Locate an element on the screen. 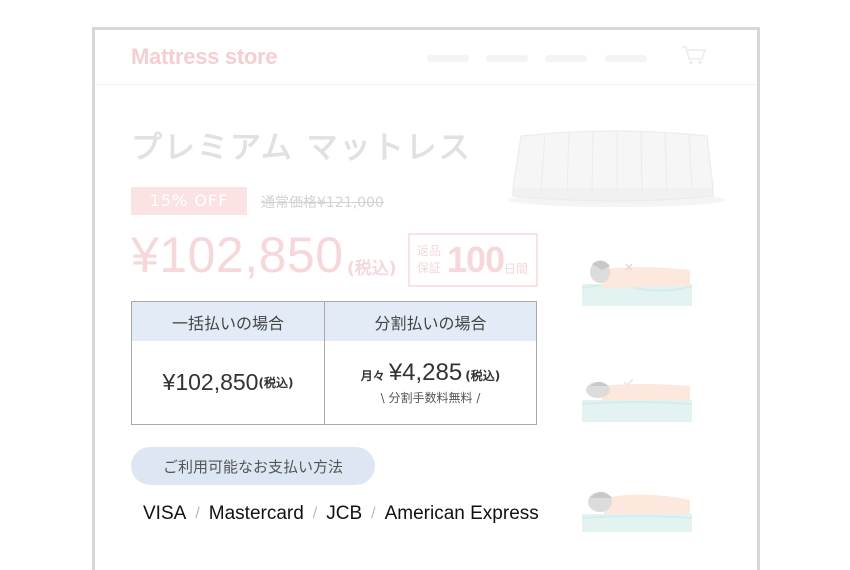  card-amex: American Express is located at coordinates (461, 513).